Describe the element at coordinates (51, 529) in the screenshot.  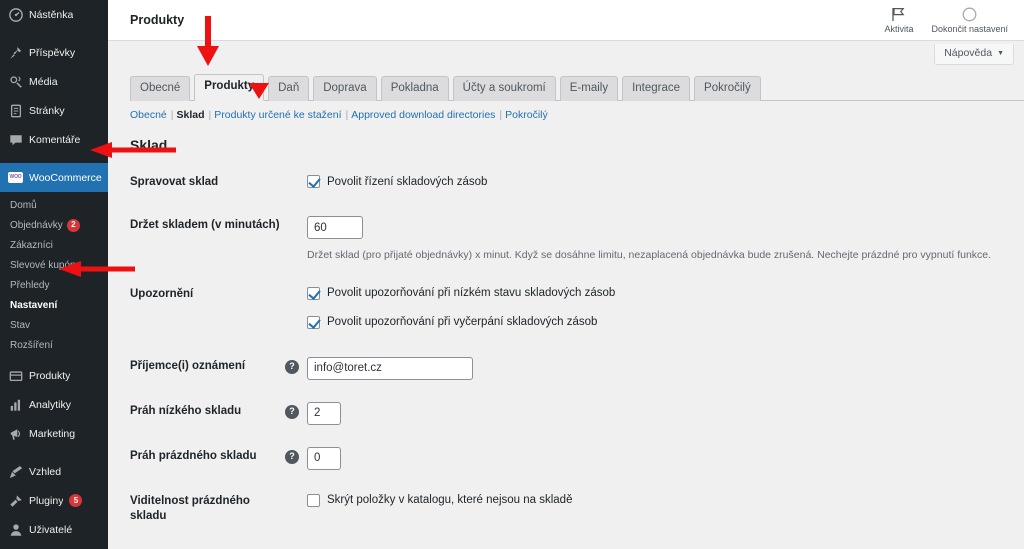
I see `sidebar-item-label: Uživatelé` at that location.